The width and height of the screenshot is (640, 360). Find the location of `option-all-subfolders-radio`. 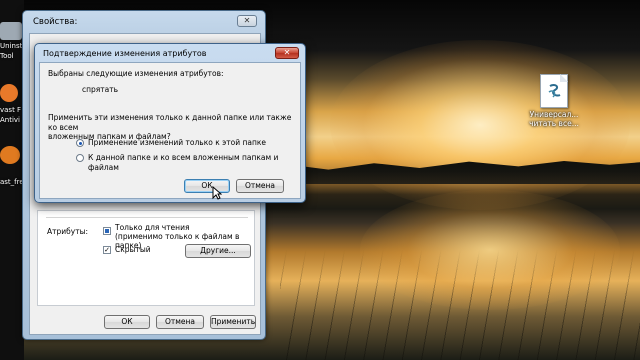

option-all-subfolders-radio is located at coordinates (80, 158).